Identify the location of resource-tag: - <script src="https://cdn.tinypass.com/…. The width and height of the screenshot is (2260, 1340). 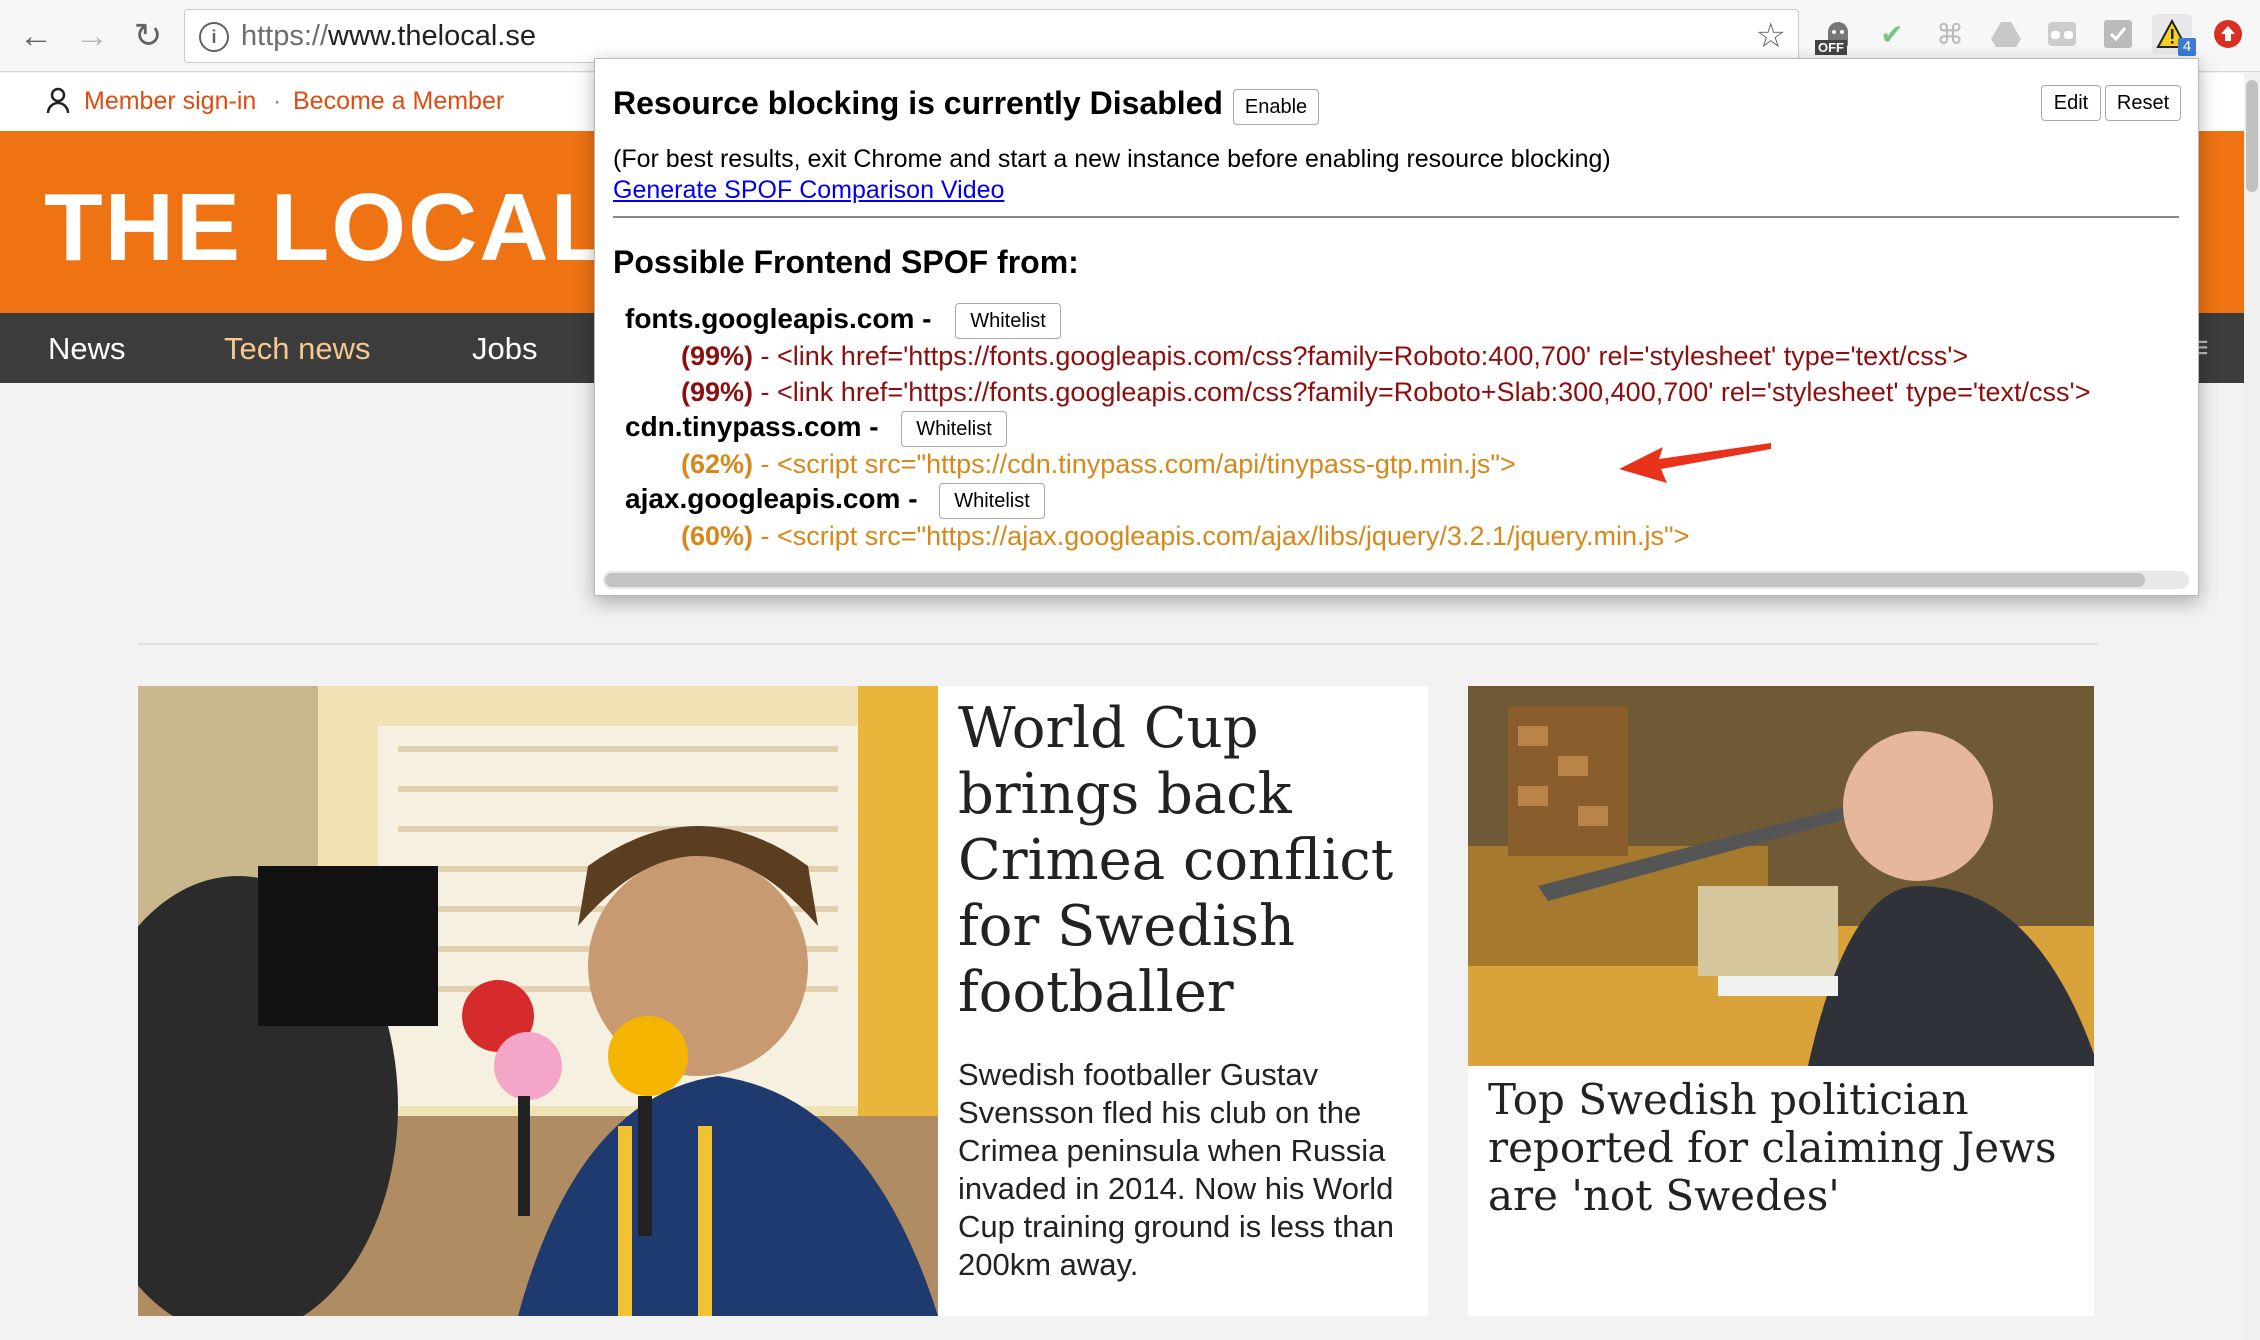
(1134, 464).